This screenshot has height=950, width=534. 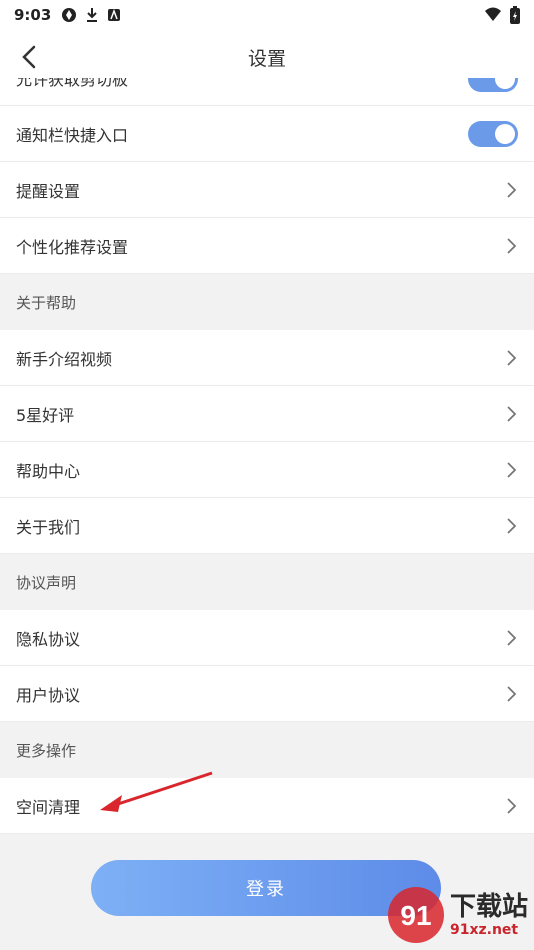 I want to click on row-help-center-label: 帮助中心, so click(x=48, y=471).